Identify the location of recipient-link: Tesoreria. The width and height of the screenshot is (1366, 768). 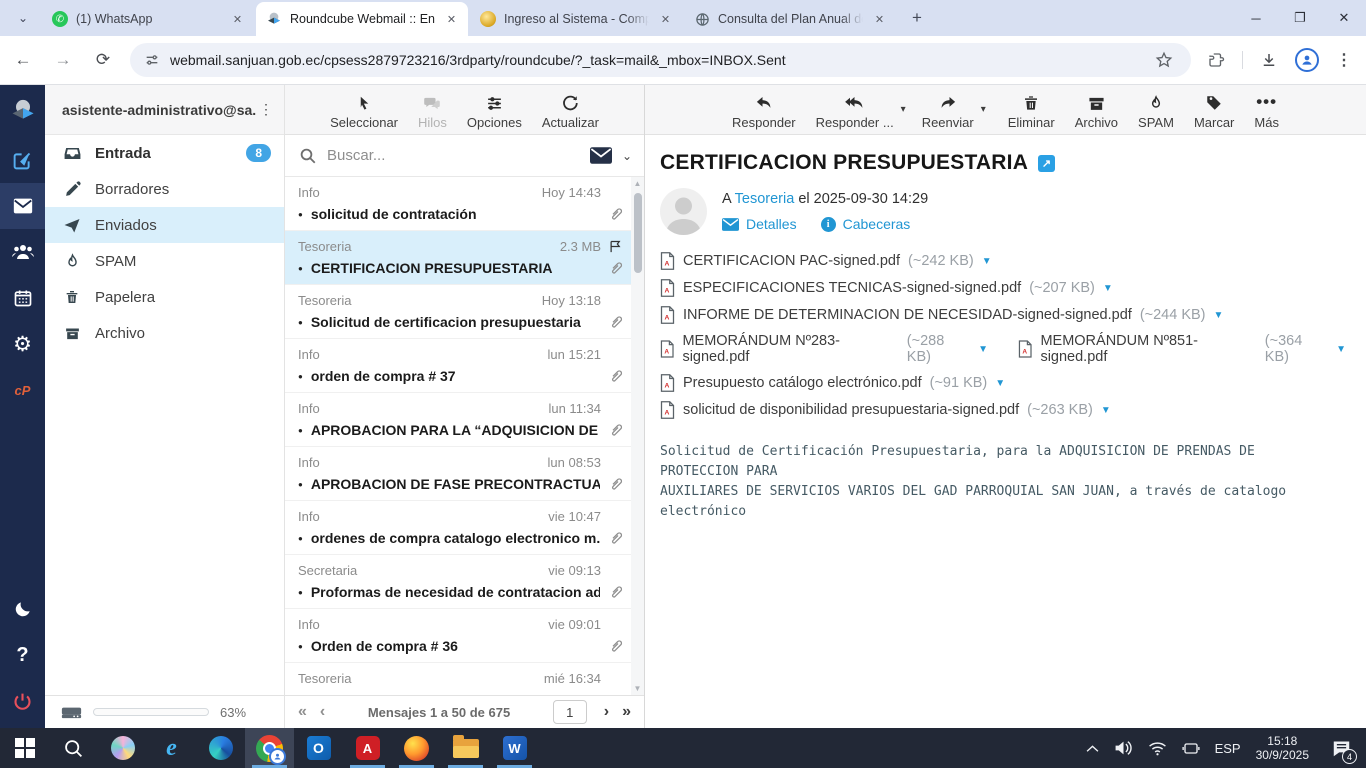
(765, 199).